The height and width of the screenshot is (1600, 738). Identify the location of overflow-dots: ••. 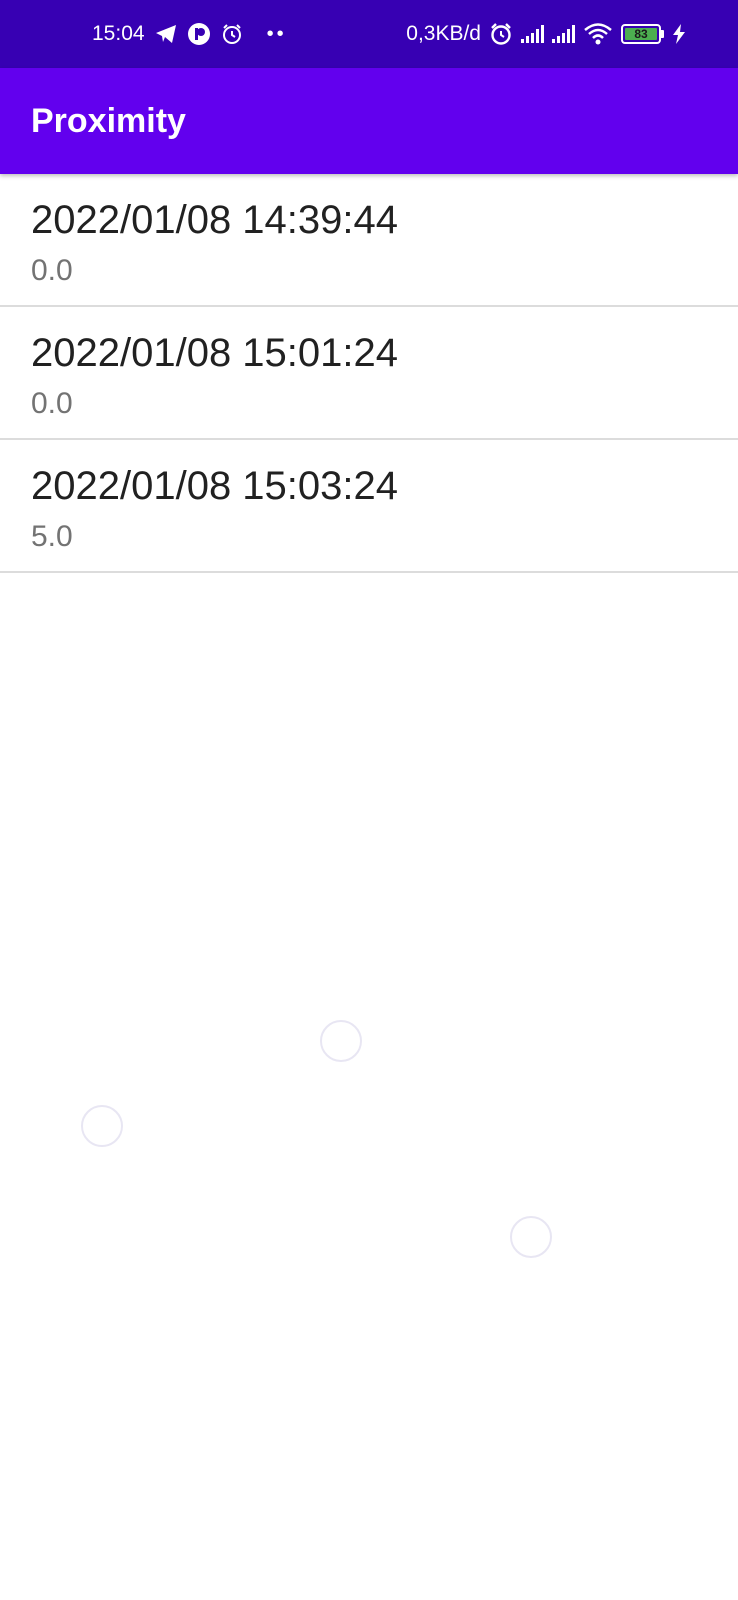
(276, 33).